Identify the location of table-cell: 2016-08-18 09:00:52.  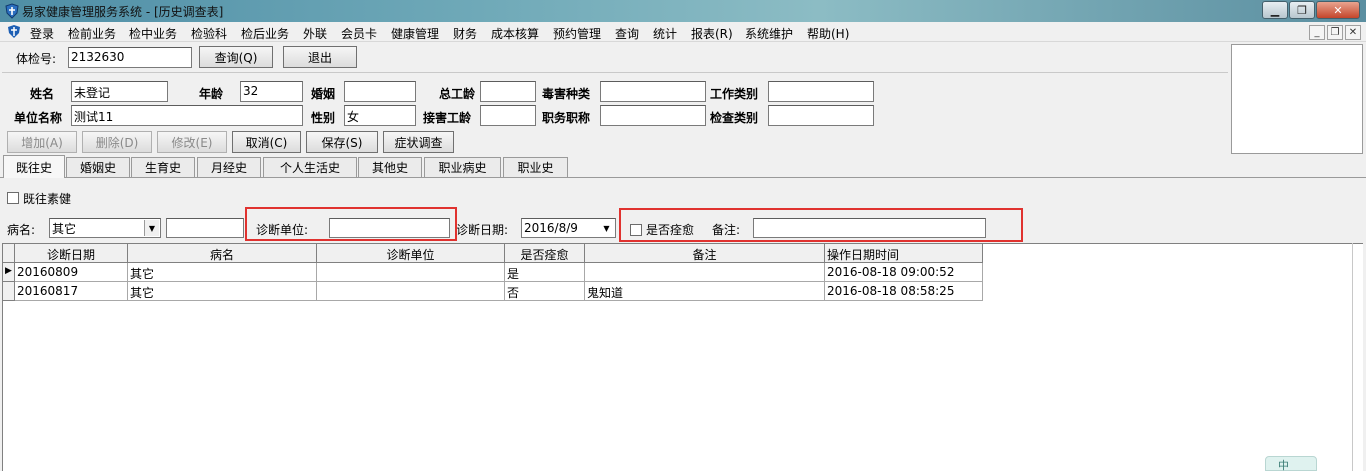
(904, 272).